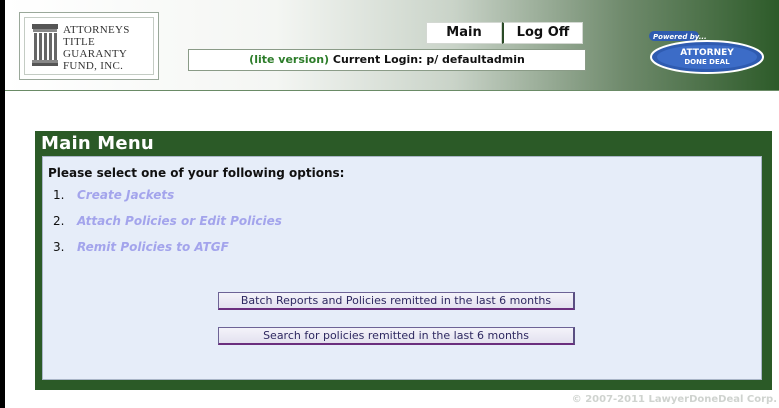 This screenshot has height=408, width=779. Describe the element at coordinates (97, 143) in the screenshot. I see `main-menu-title: Main Menu` at that location.